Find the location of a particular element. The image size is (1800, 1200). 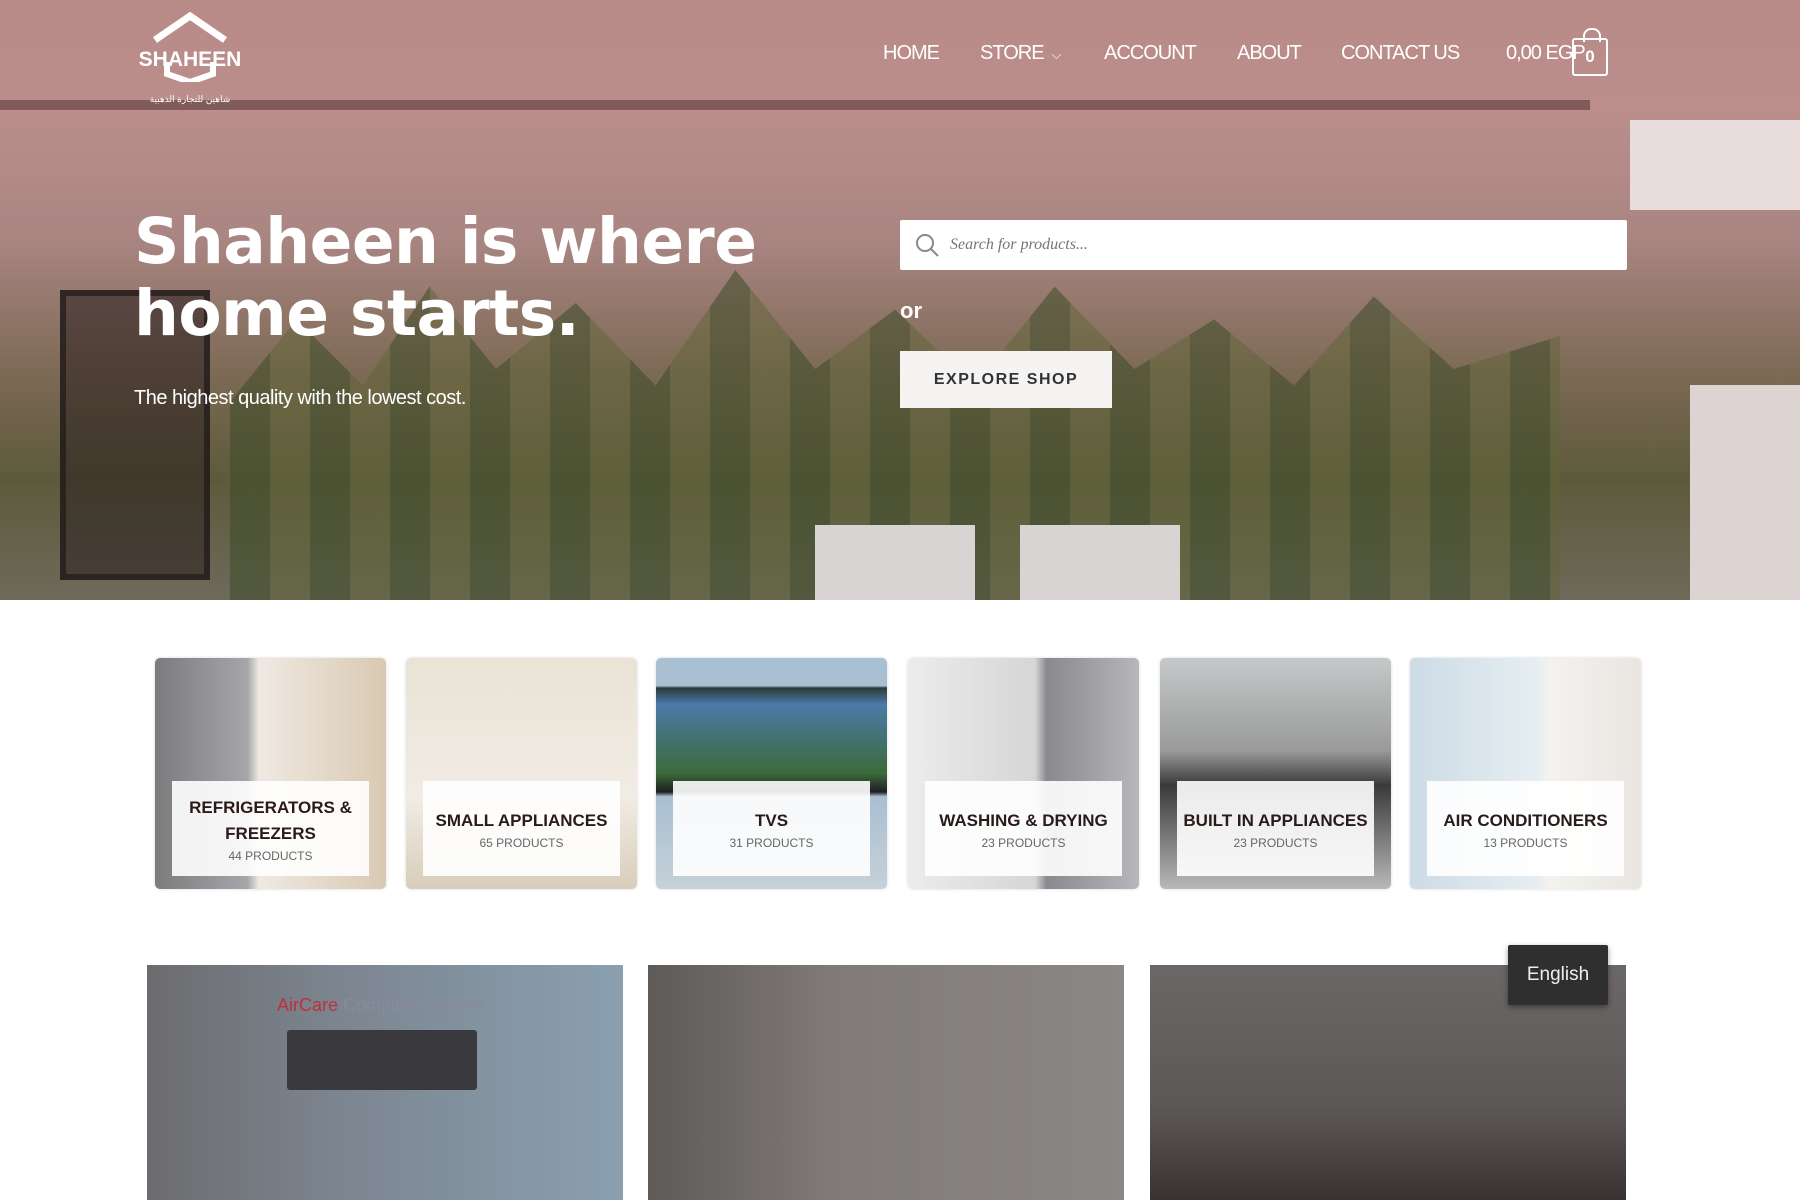

aircare-rest: Complete System is located at coordinates (412, 1005).